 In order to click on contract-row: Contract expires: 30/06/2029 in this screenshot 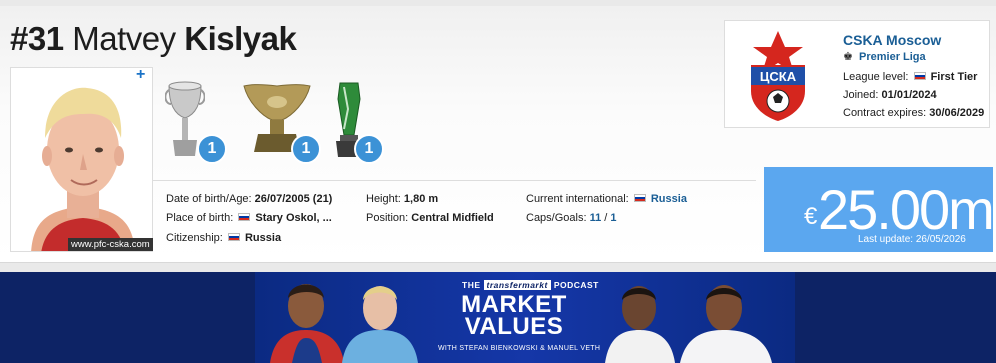, I will do `click(914, 113)`.